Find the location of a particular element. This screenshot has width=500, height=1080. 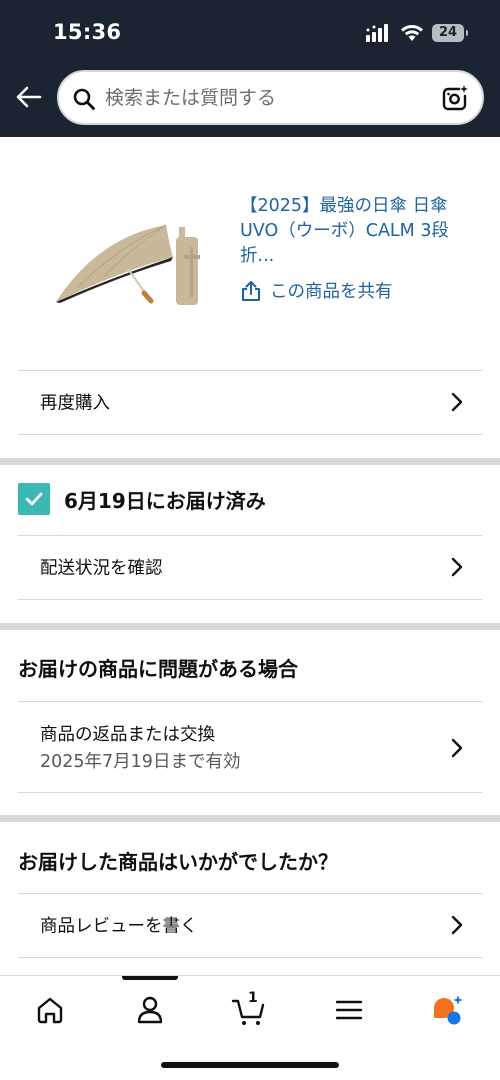

return-exchange-row: 商品の返品または交換 2025年7月19日まで有効 is located at coordinates (250, 748).